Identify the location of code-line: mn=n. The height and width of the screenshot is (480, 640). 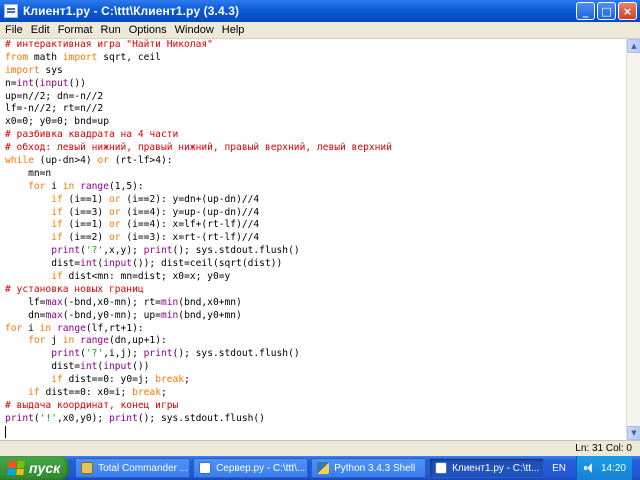
(315, 174).